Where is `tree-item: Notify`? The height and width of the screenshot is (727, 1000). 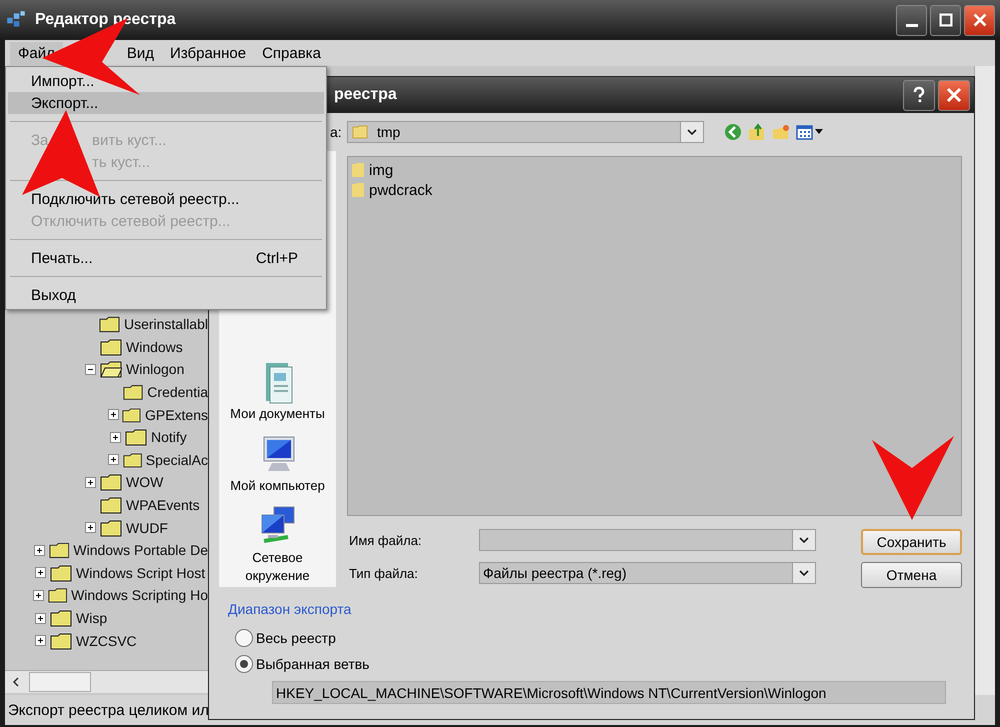 tree-item: Notify is located at coordinates (169, 437).